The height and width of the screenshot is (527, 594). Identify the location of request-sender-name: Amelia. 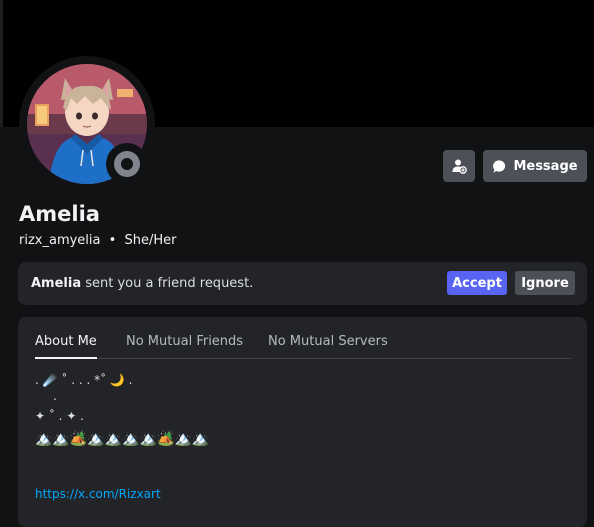
(56, 283).